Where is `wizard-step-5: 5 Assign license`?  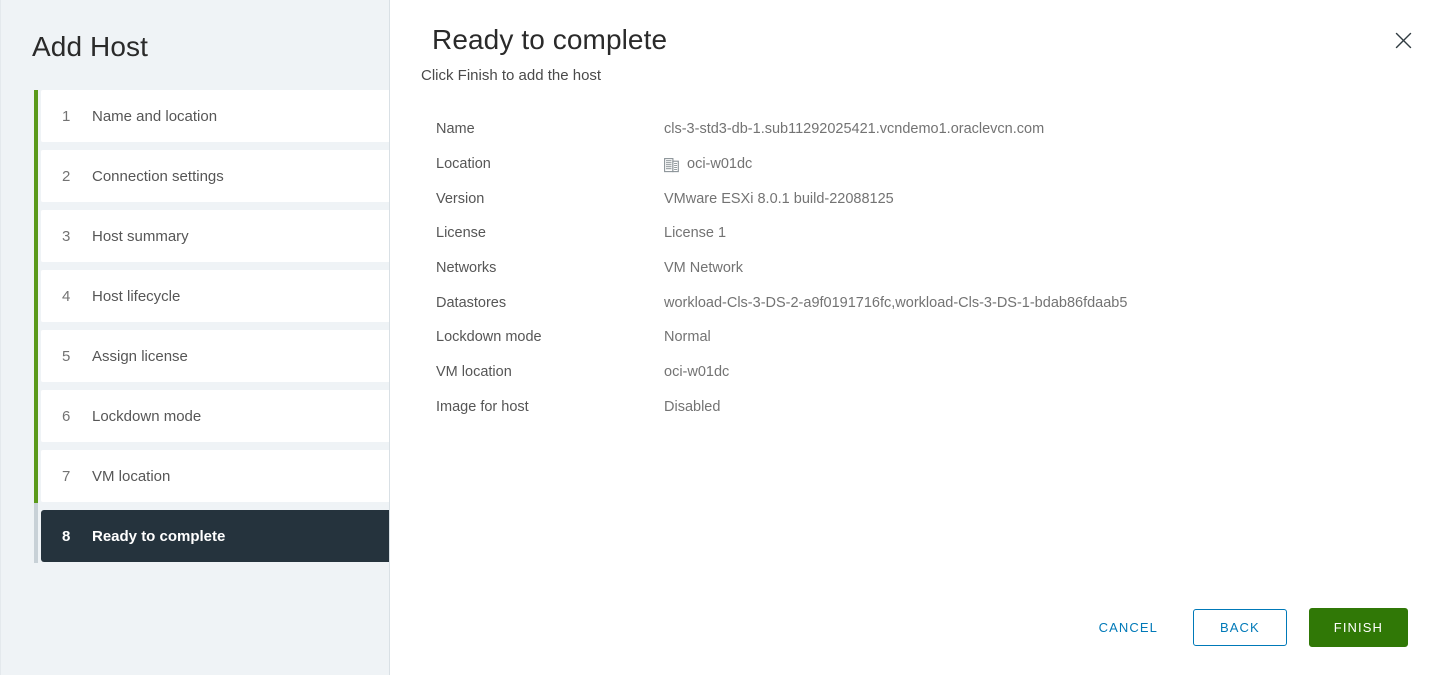 wizard-step-5: 5 Assign license is located at coordinates (215, 356).